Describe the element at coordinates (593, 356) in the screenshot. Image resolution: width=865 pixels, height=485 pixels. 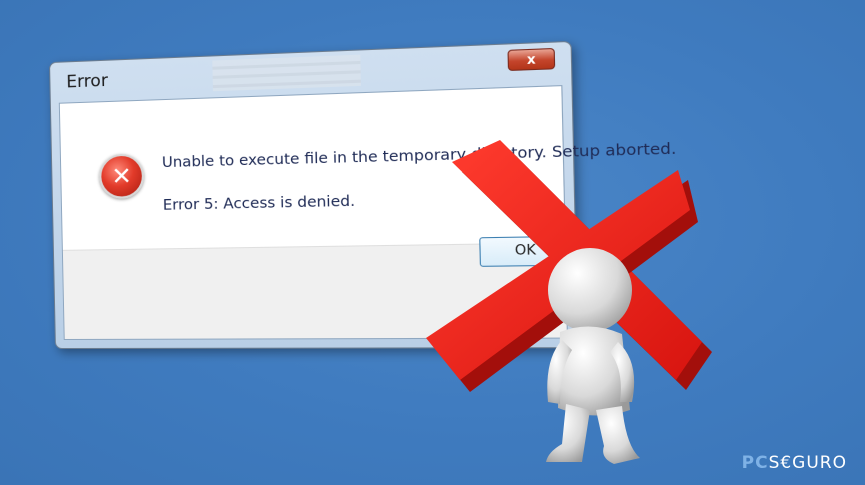
I see `person-figure` at that location.